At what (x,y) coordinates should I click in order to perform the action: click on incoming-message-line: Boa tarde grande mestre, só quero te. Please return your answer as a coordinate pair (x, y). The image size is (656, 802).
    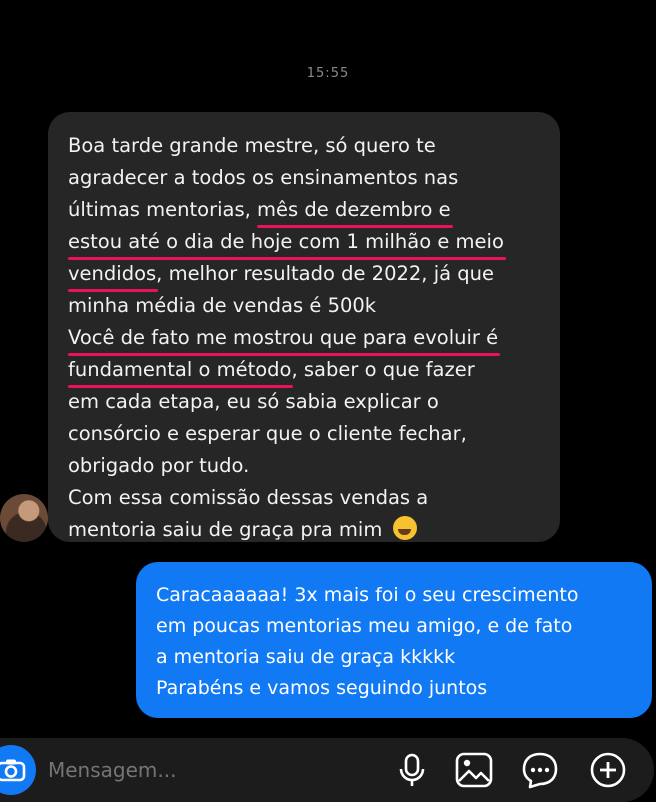
    Looking at the image, I should click on (304, 146).